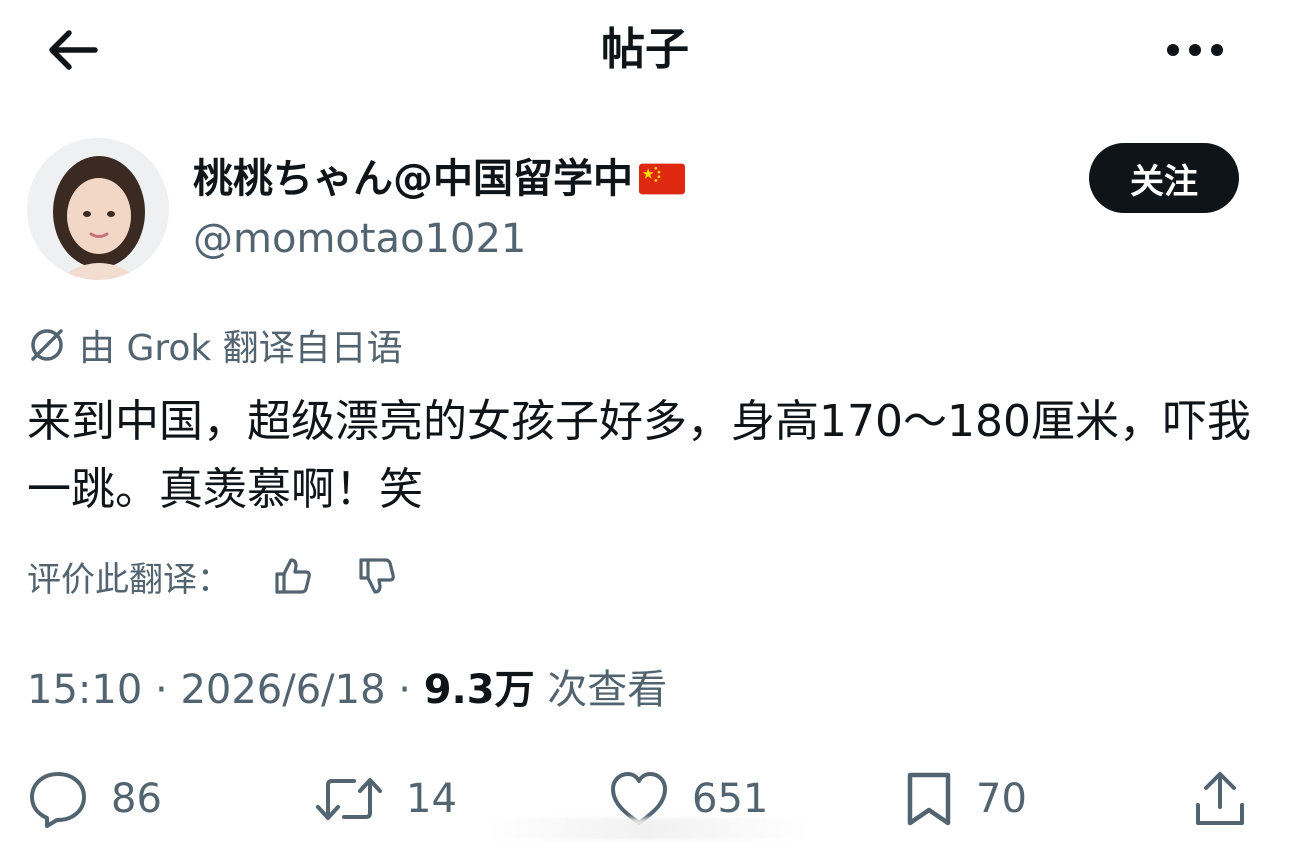 The width and height of the screenshot is (1290, 858). Describe the element at coordinates (431, 799) in the screenshot. I see `retweet-count: 14` at that location.